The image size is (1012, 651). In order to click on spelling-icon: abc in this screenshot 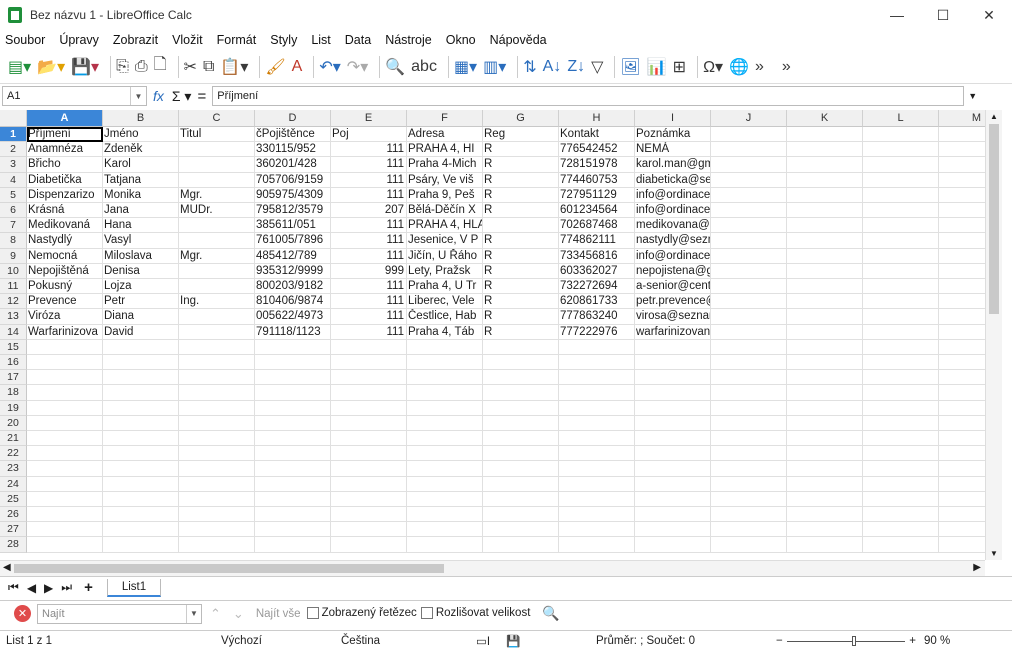, I will do `click(424, 67)`.